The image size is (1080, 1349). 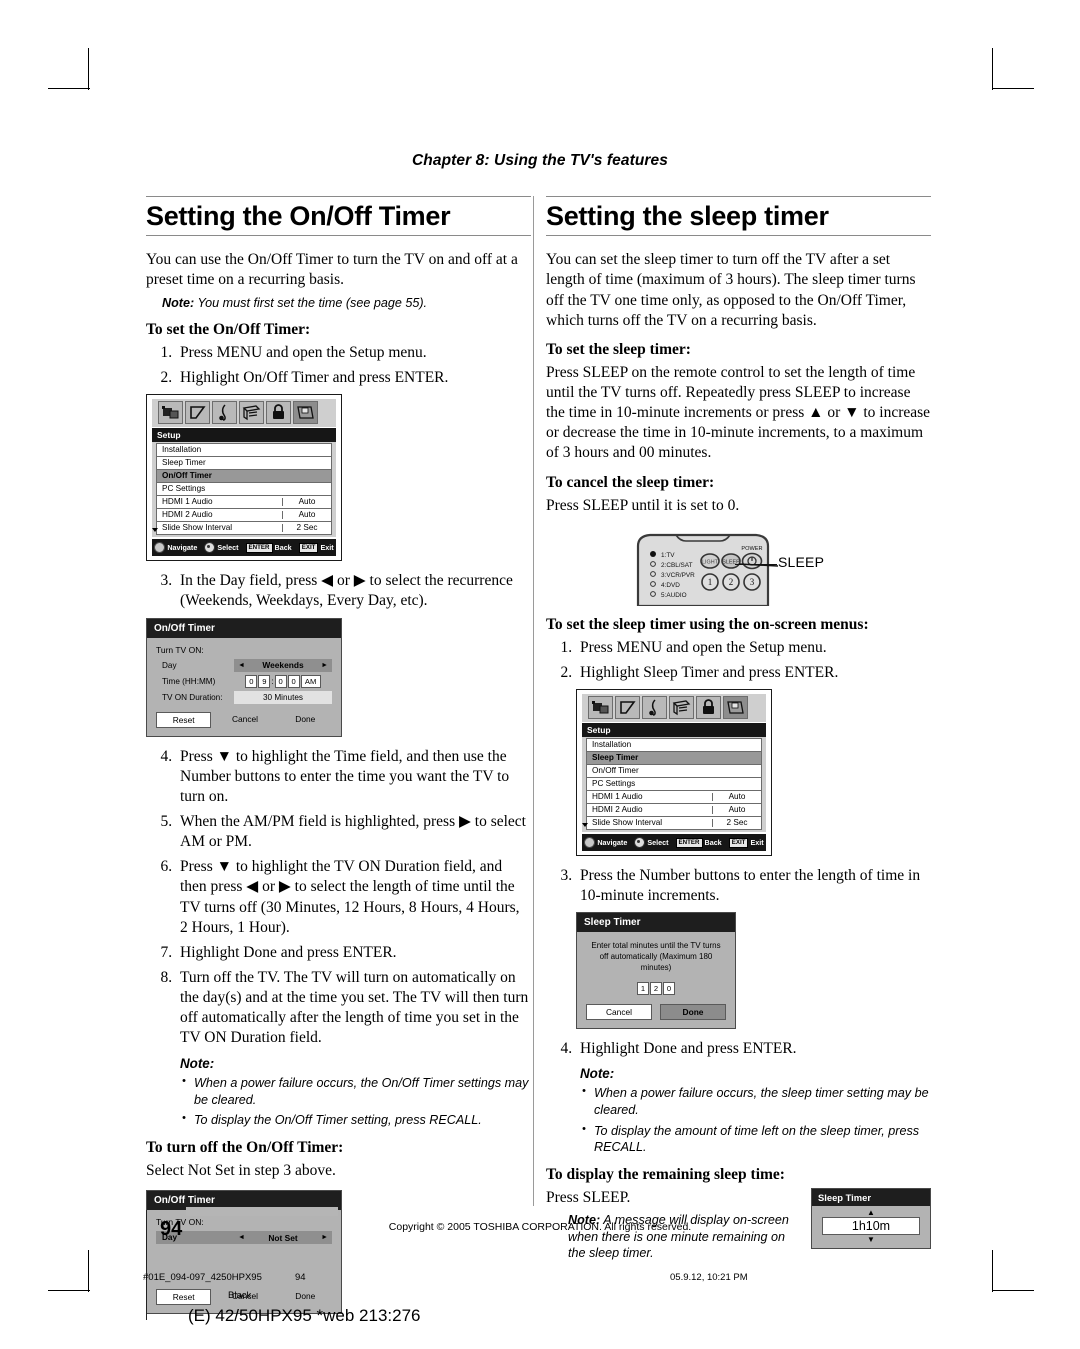 I want to click on menu-item-label: Installation, so click(x=182, y=450).